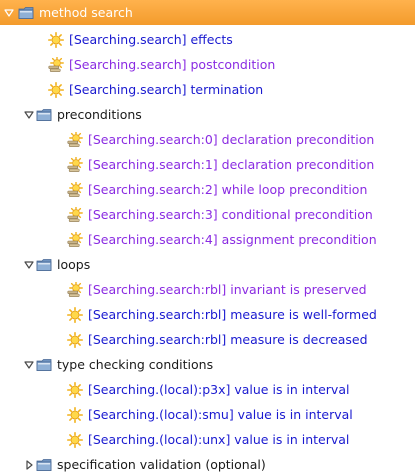 The image size is (415, 476). What do you see at coordinates (135, 364) in the screenshot?
I see `tree-item-label: type checking conditions` at bounding box center [135, 364].